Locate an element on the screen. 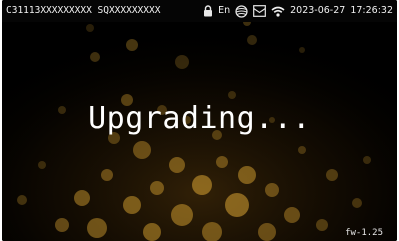  status-indicators: En 2023-06-27 17:26:32 is located at coordinates (298, 11).